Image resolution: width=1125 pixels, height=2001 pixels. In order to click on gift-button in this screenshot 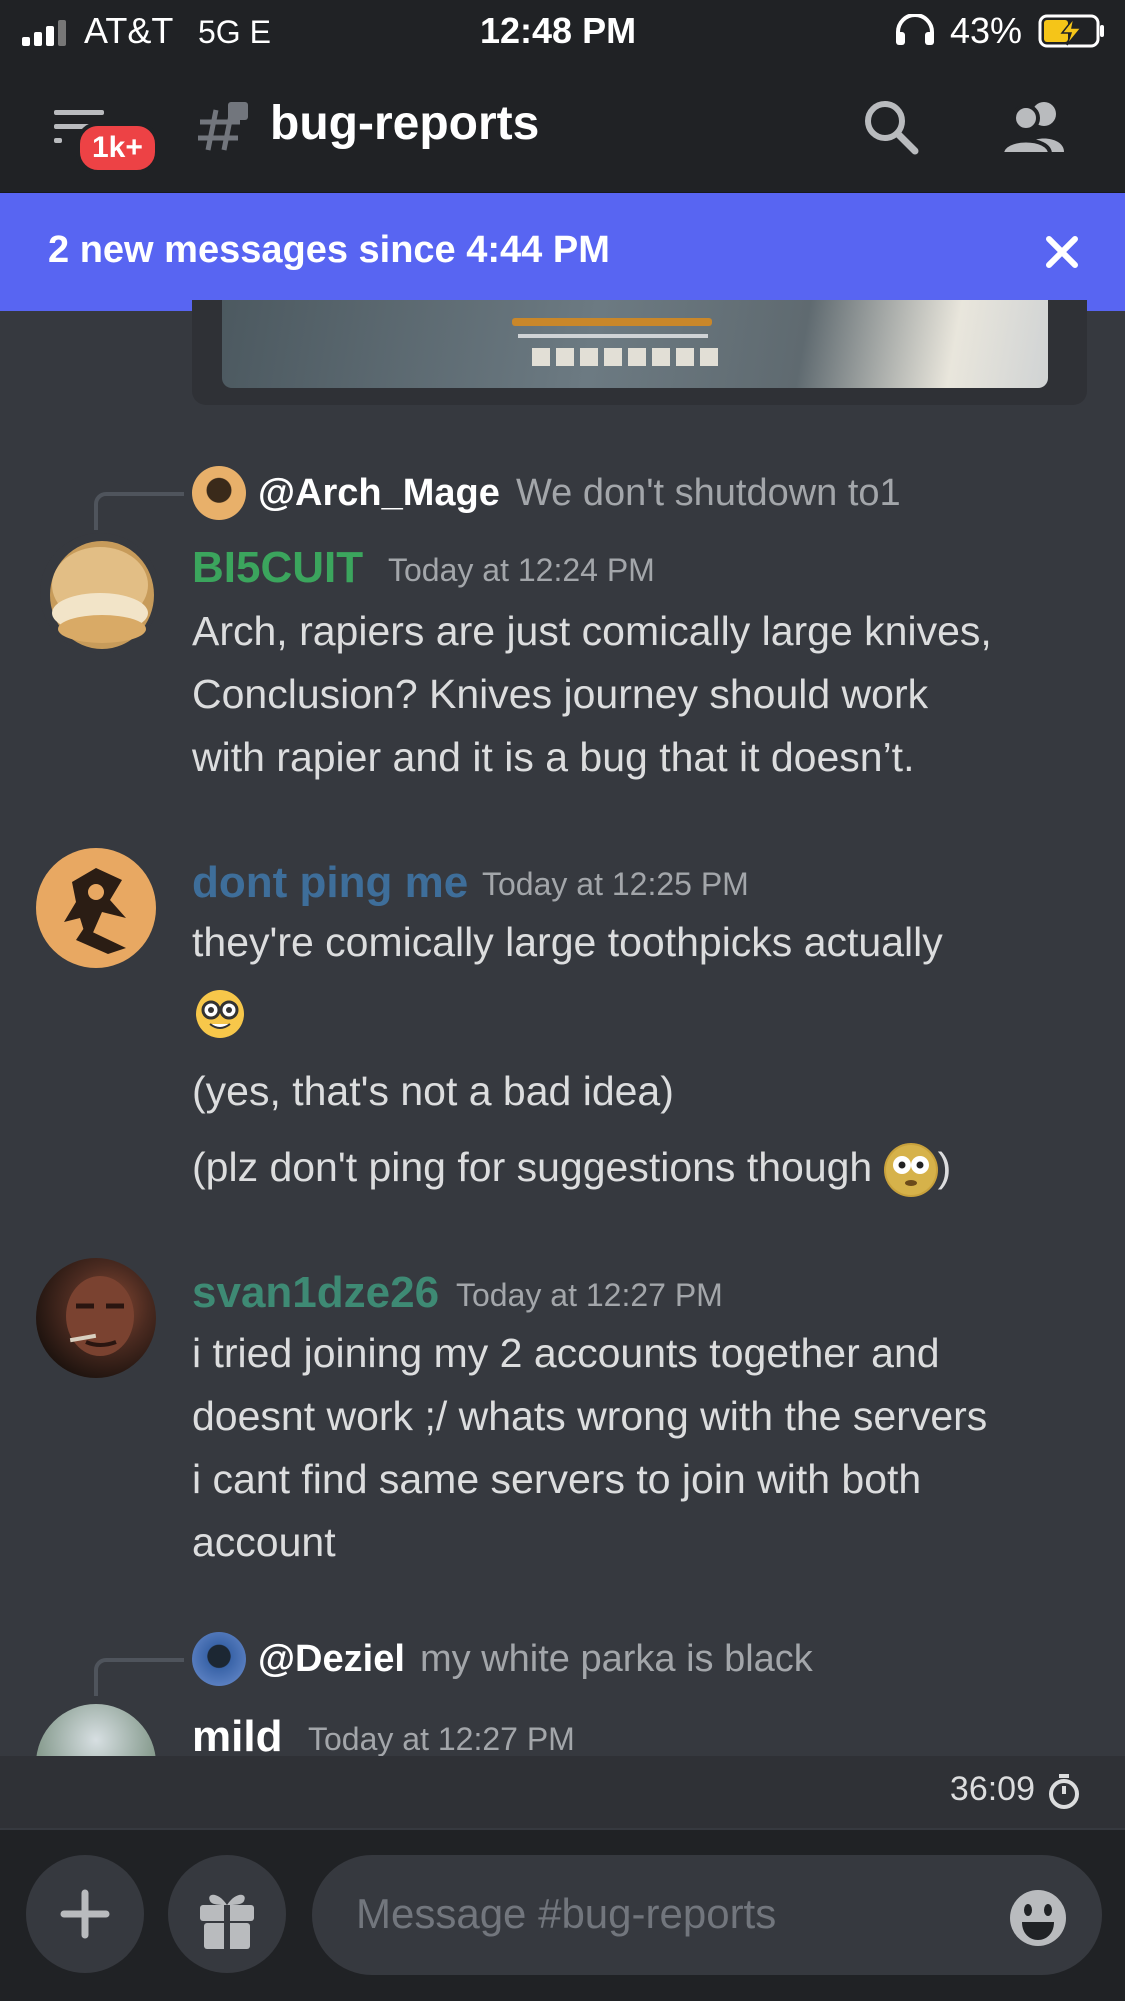, I will do `click(227, 1914)`.